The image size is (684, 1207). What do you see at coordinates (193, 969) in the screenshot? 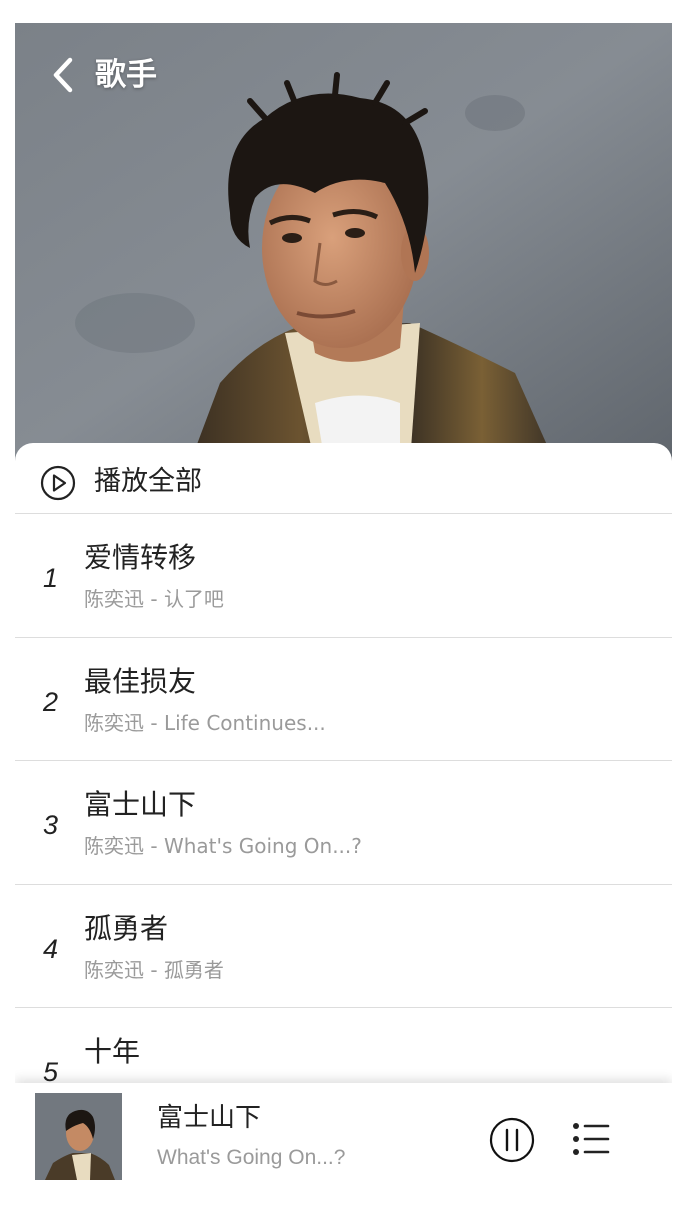
I see `song-album: 孤勇者` at bounding box center [193, 969].